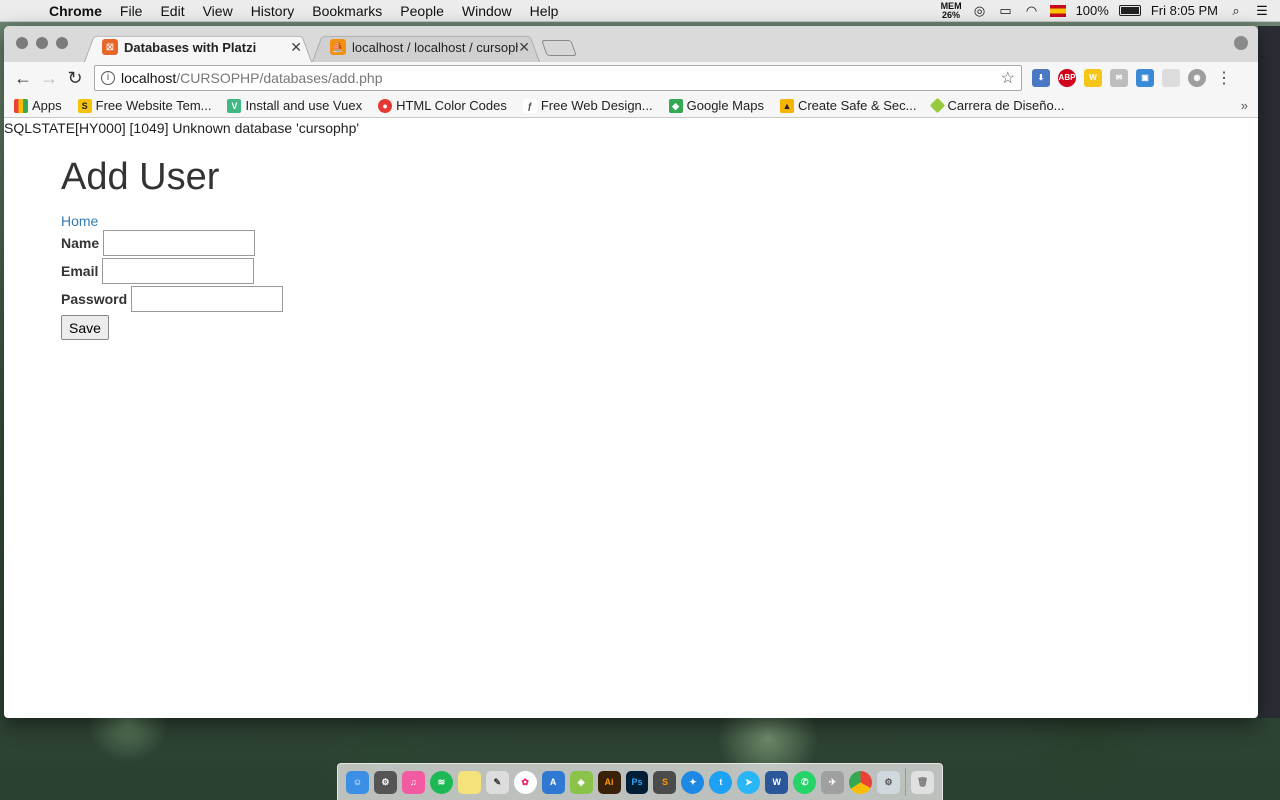 Image resolution: width=1280 pixels, height=800 pixels. Describe the element at coordinates (385, 782) in the screenshot. I see `system-preferences-icon: ⚙` at that location.